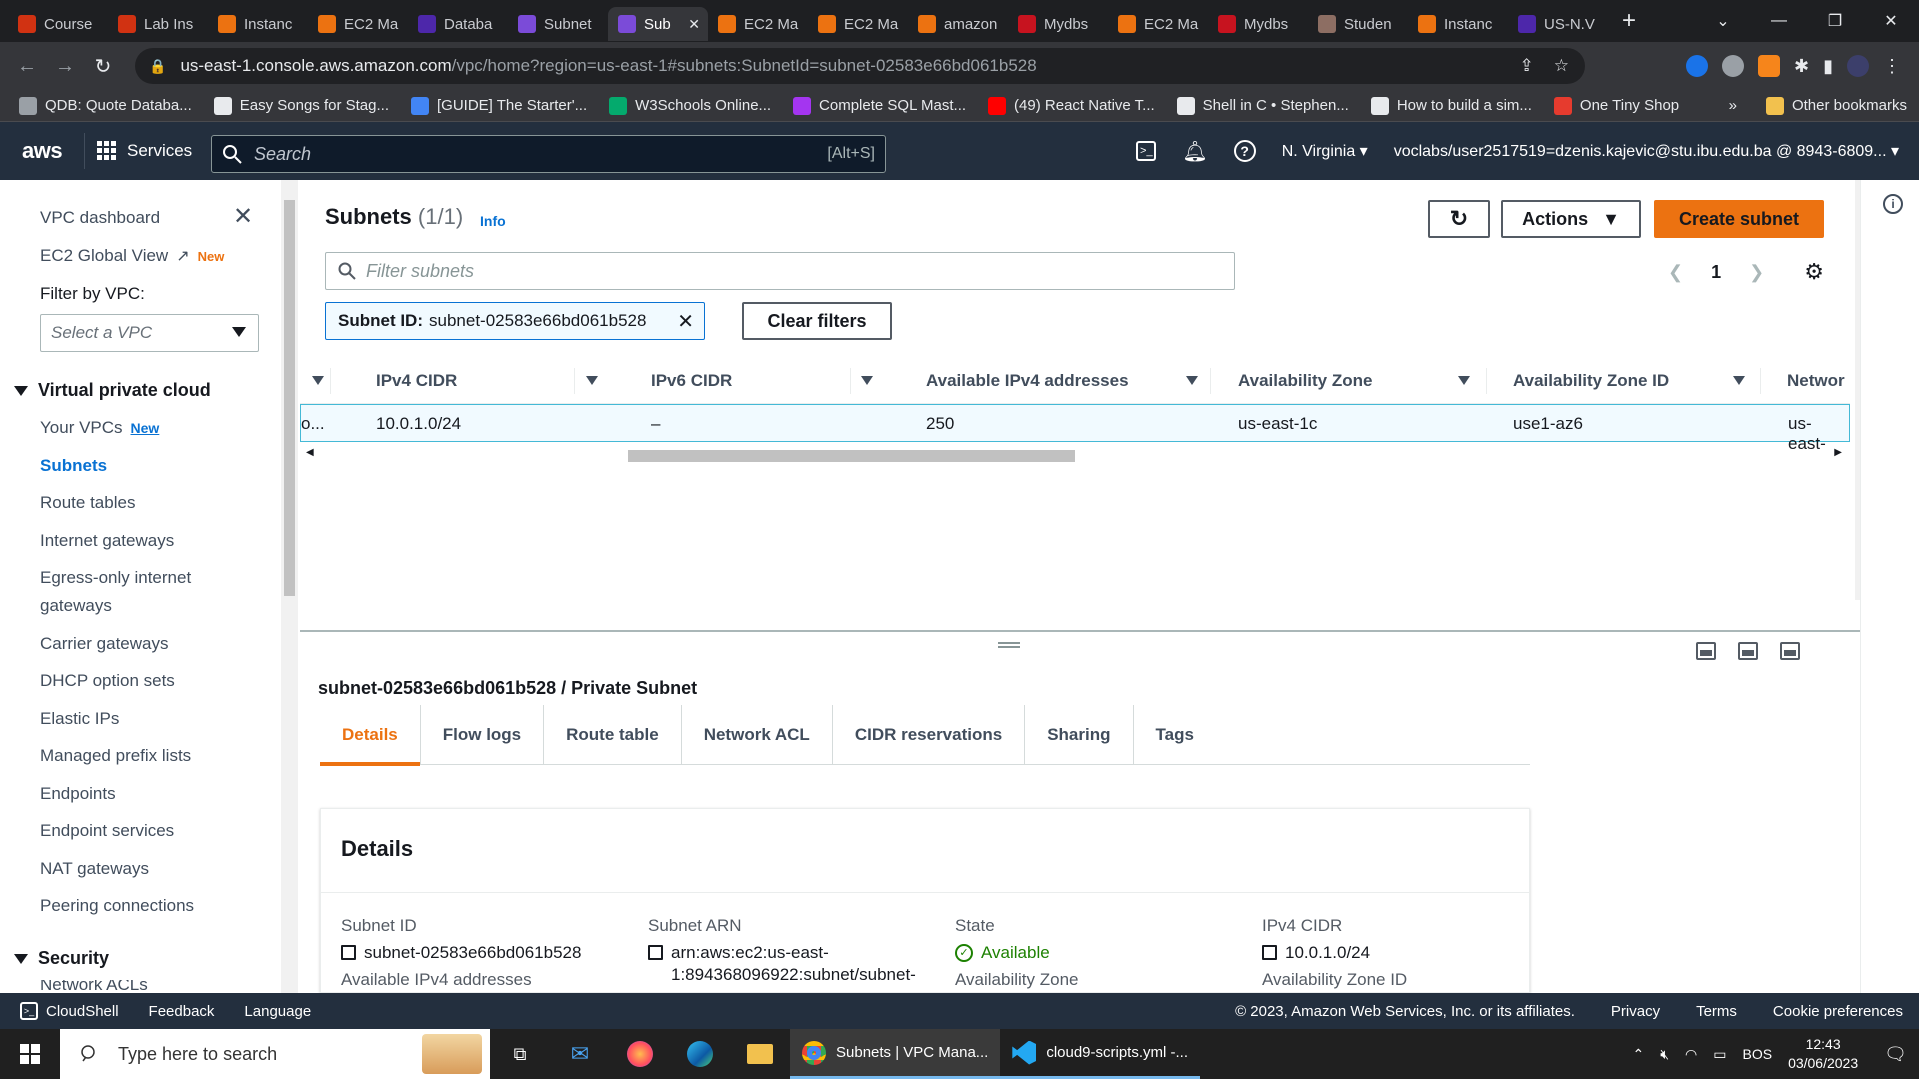 The width and height of the screenshot is (1919, 1079). What do you see at coordinates (1769, 66) in the screenshot?
I see `metamask-icon` at bounding box center [1769, 66].